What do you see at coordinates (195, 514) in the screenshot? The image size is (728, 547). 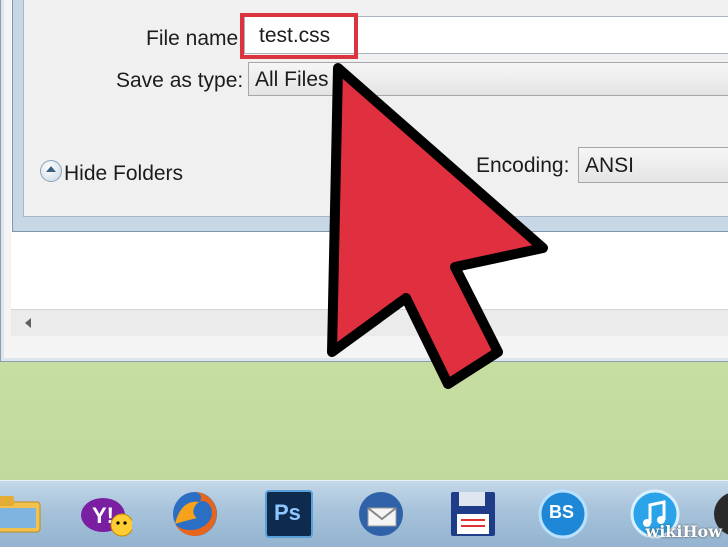 I see `firefox-icon` at bounding box center [195, 514].